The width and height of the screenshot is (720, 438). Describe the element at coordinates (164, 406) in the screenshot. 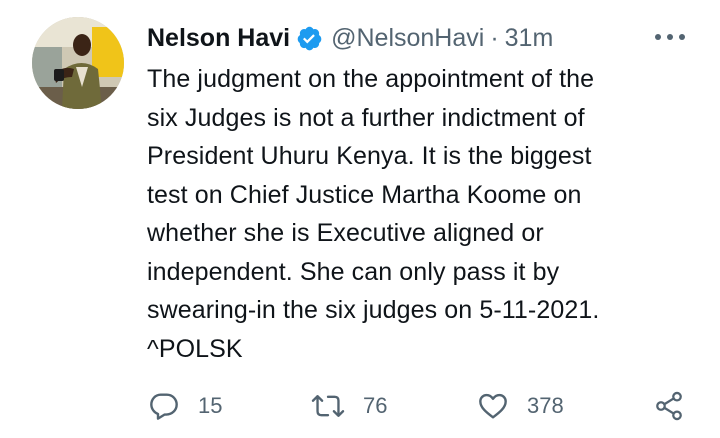

I see `reply-icon` at that location.